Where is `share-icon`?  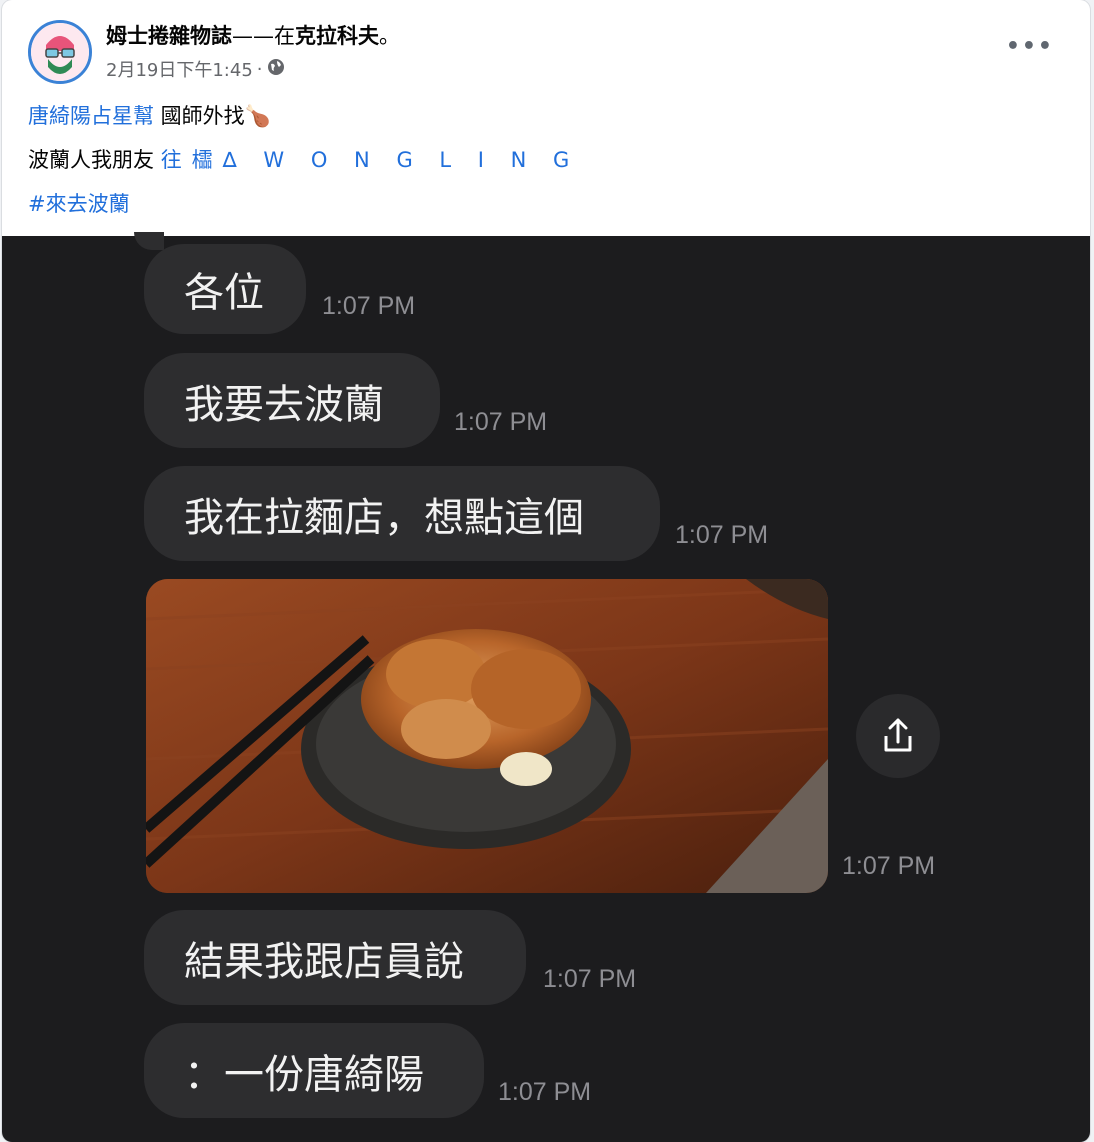 share-icon is located at coordinates (898, 736).